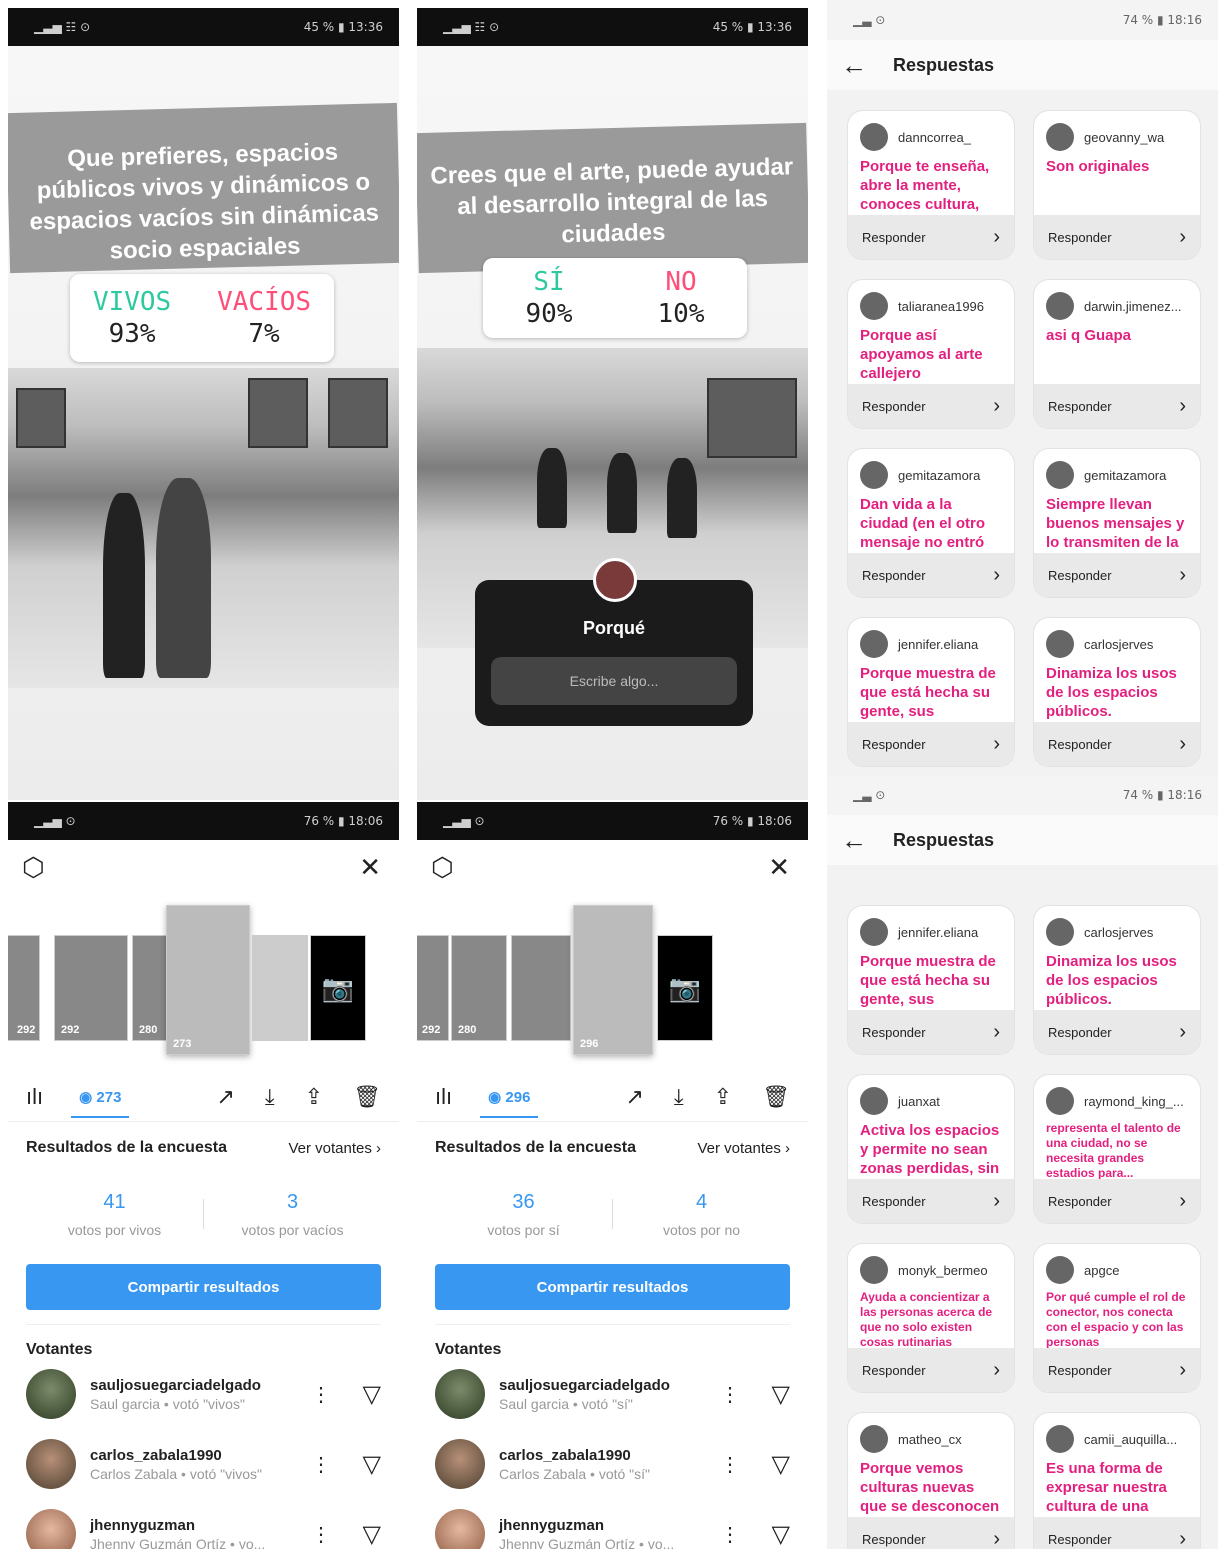  What do you see at coordinates (996, 405) in the screenshot?
I see `chevron-right-icon: ›` at bounding box center [996, 405].